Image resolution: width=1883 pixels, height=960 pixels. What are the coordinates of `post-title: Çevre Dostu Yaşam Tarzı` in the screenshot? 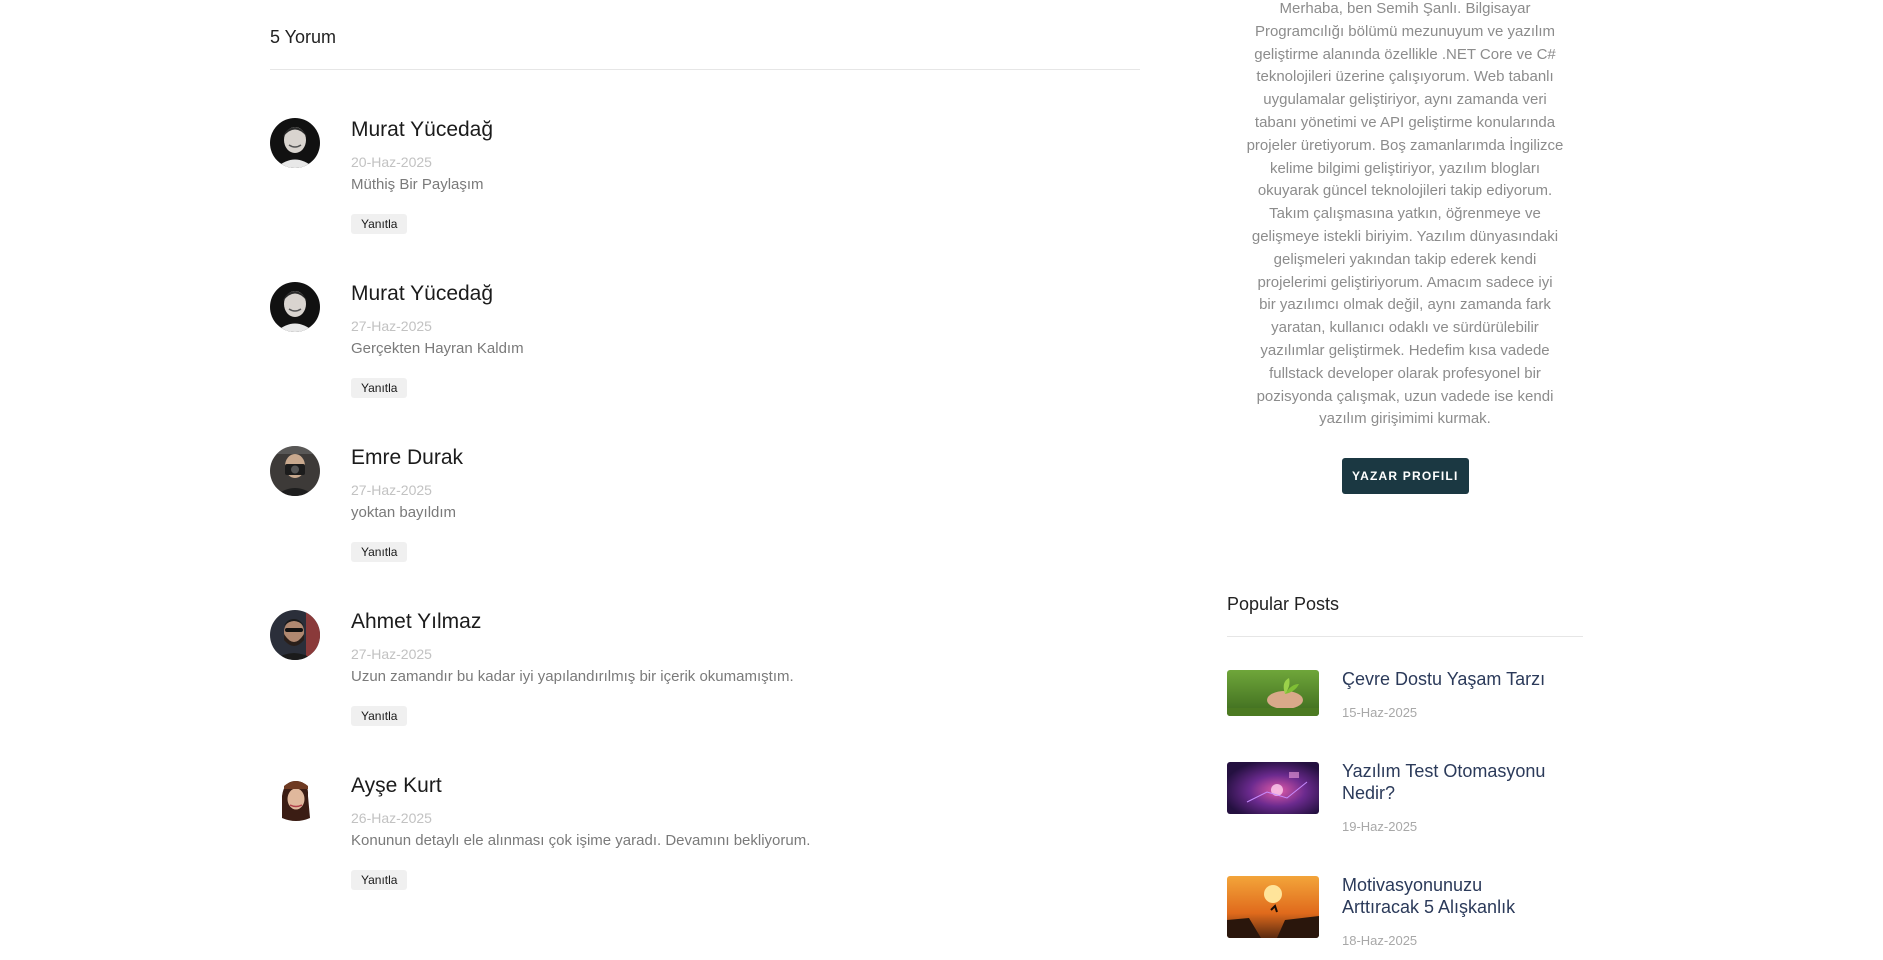 It's located at (1462, 680).